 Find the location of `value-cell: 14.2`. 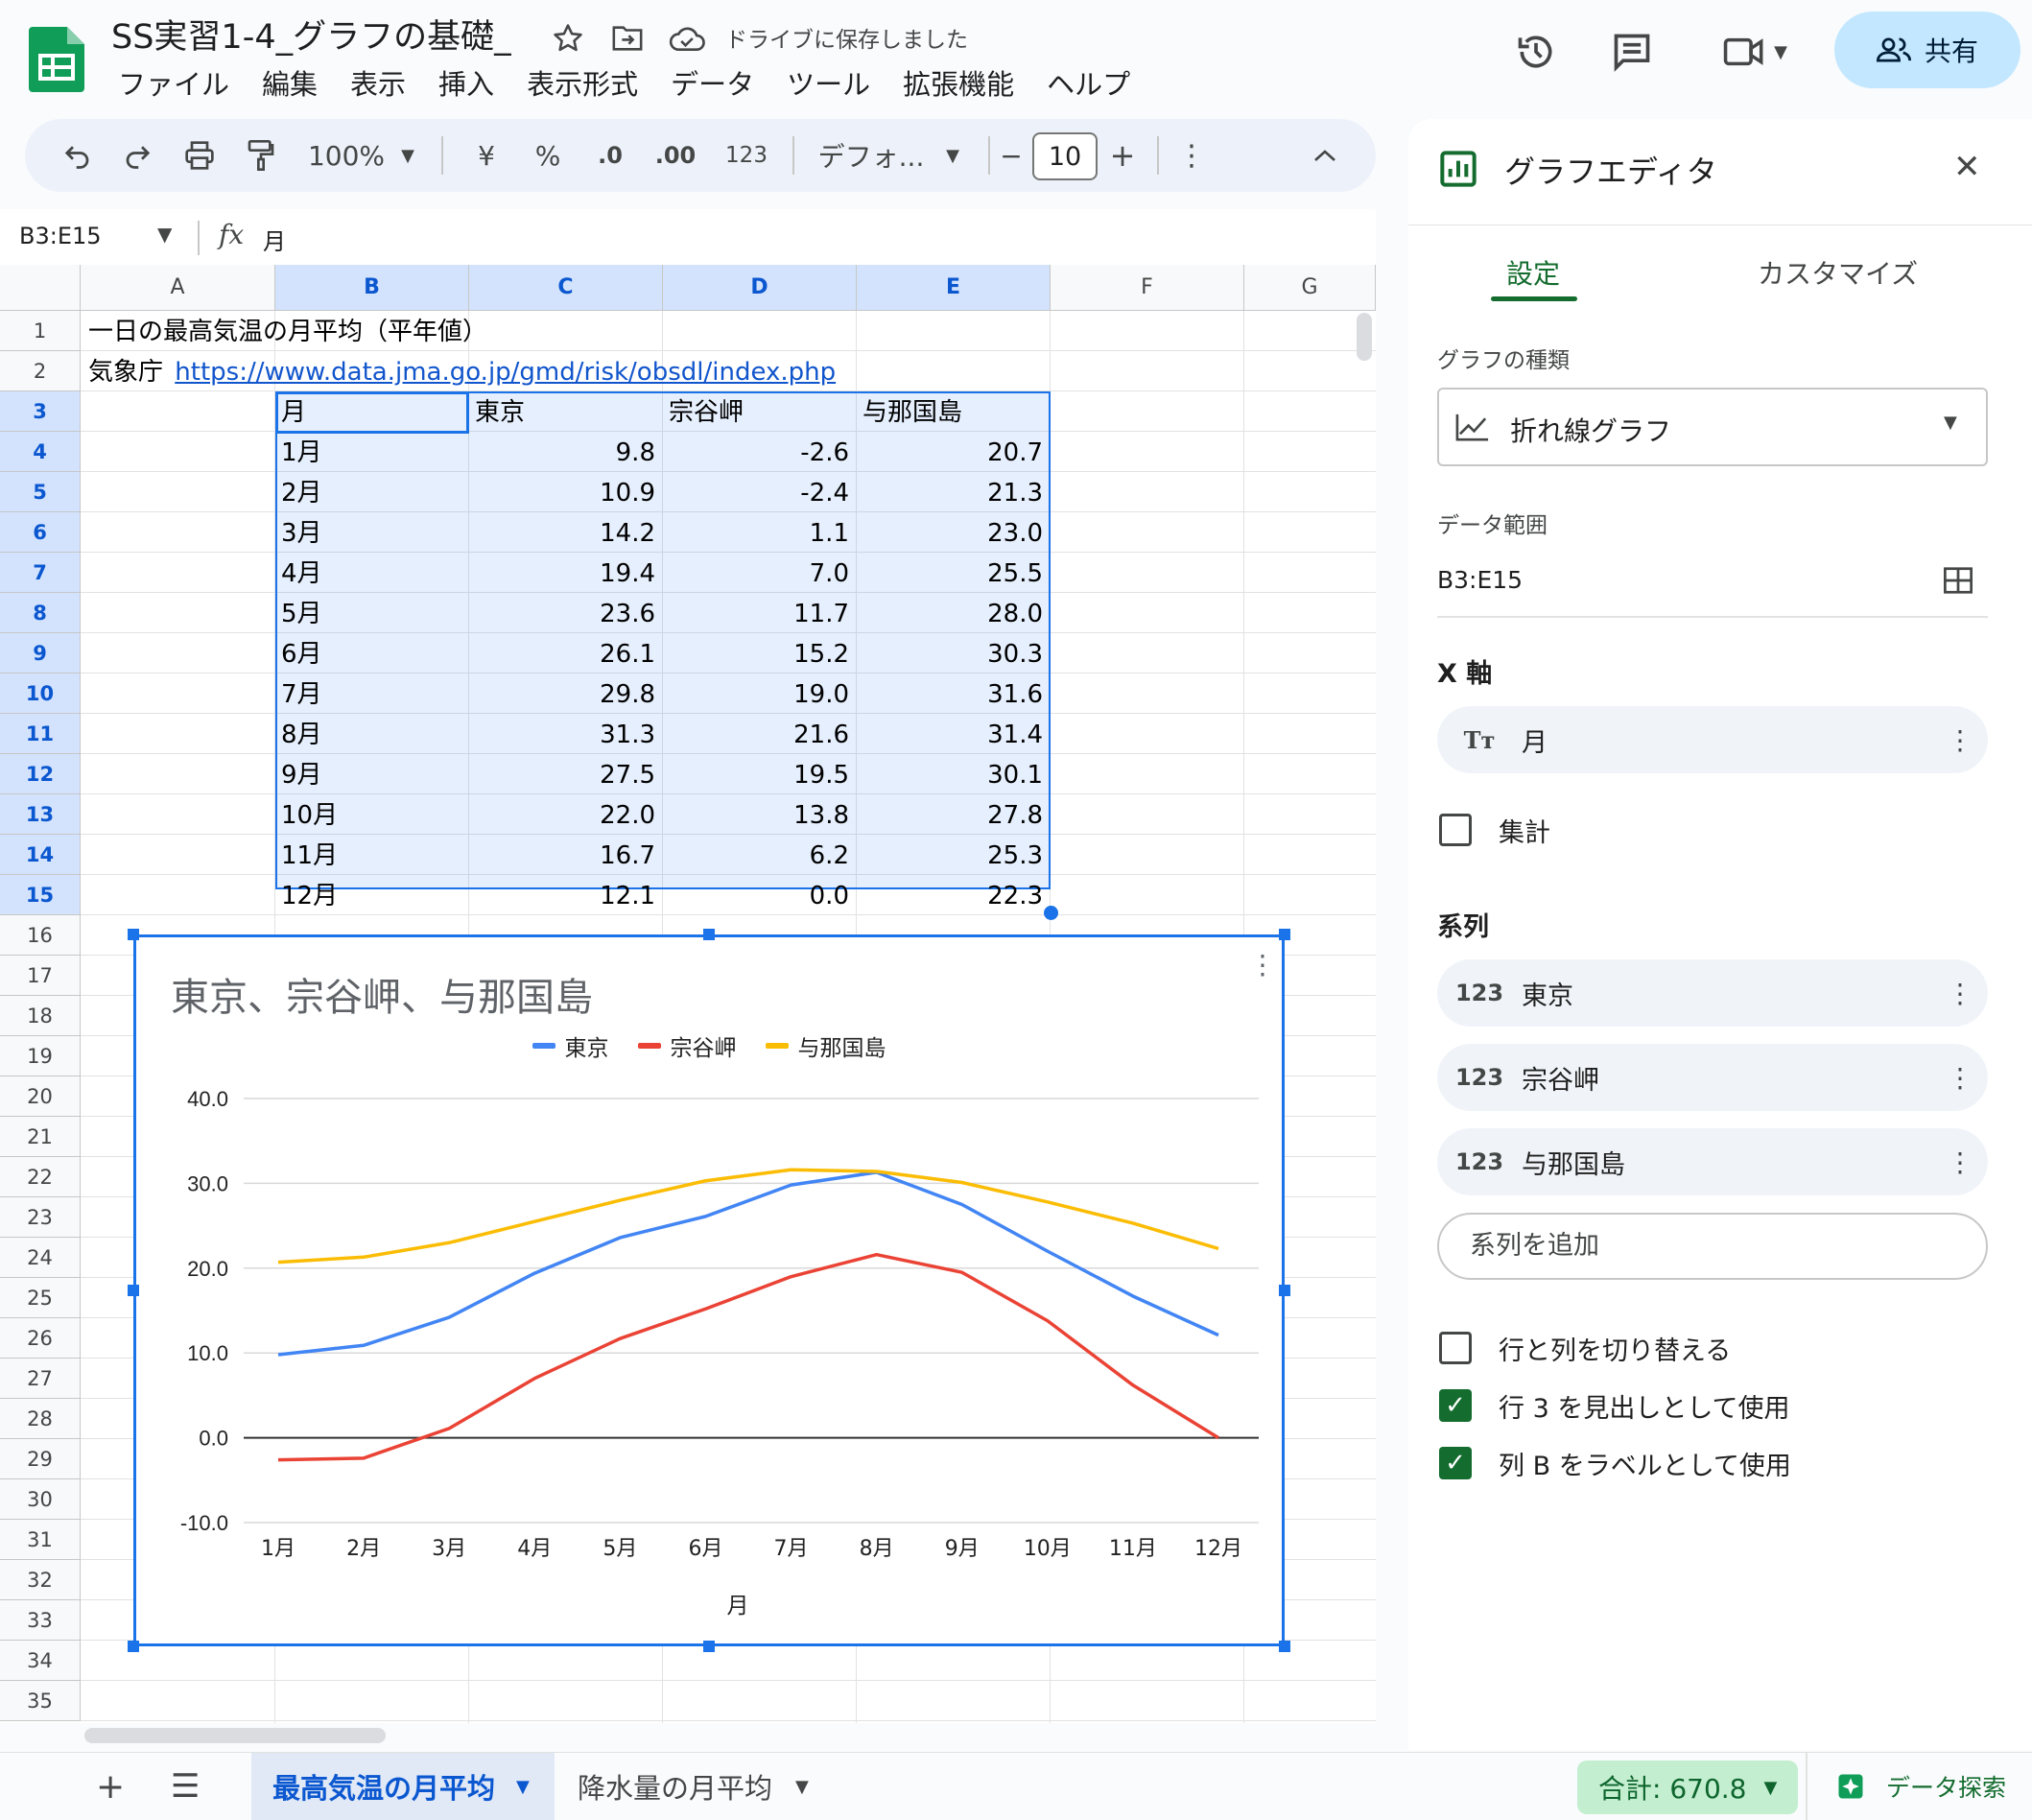

value-cell: 14.2 is located at coordinates (565, 532).